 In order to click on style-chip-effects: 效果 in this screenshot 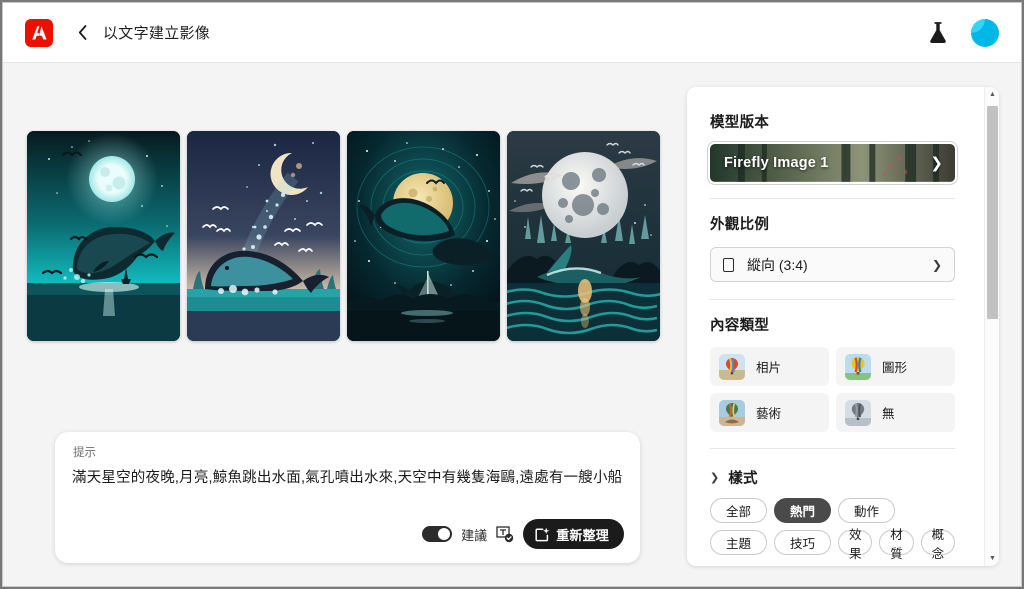, I will do `click(855, 544)`.